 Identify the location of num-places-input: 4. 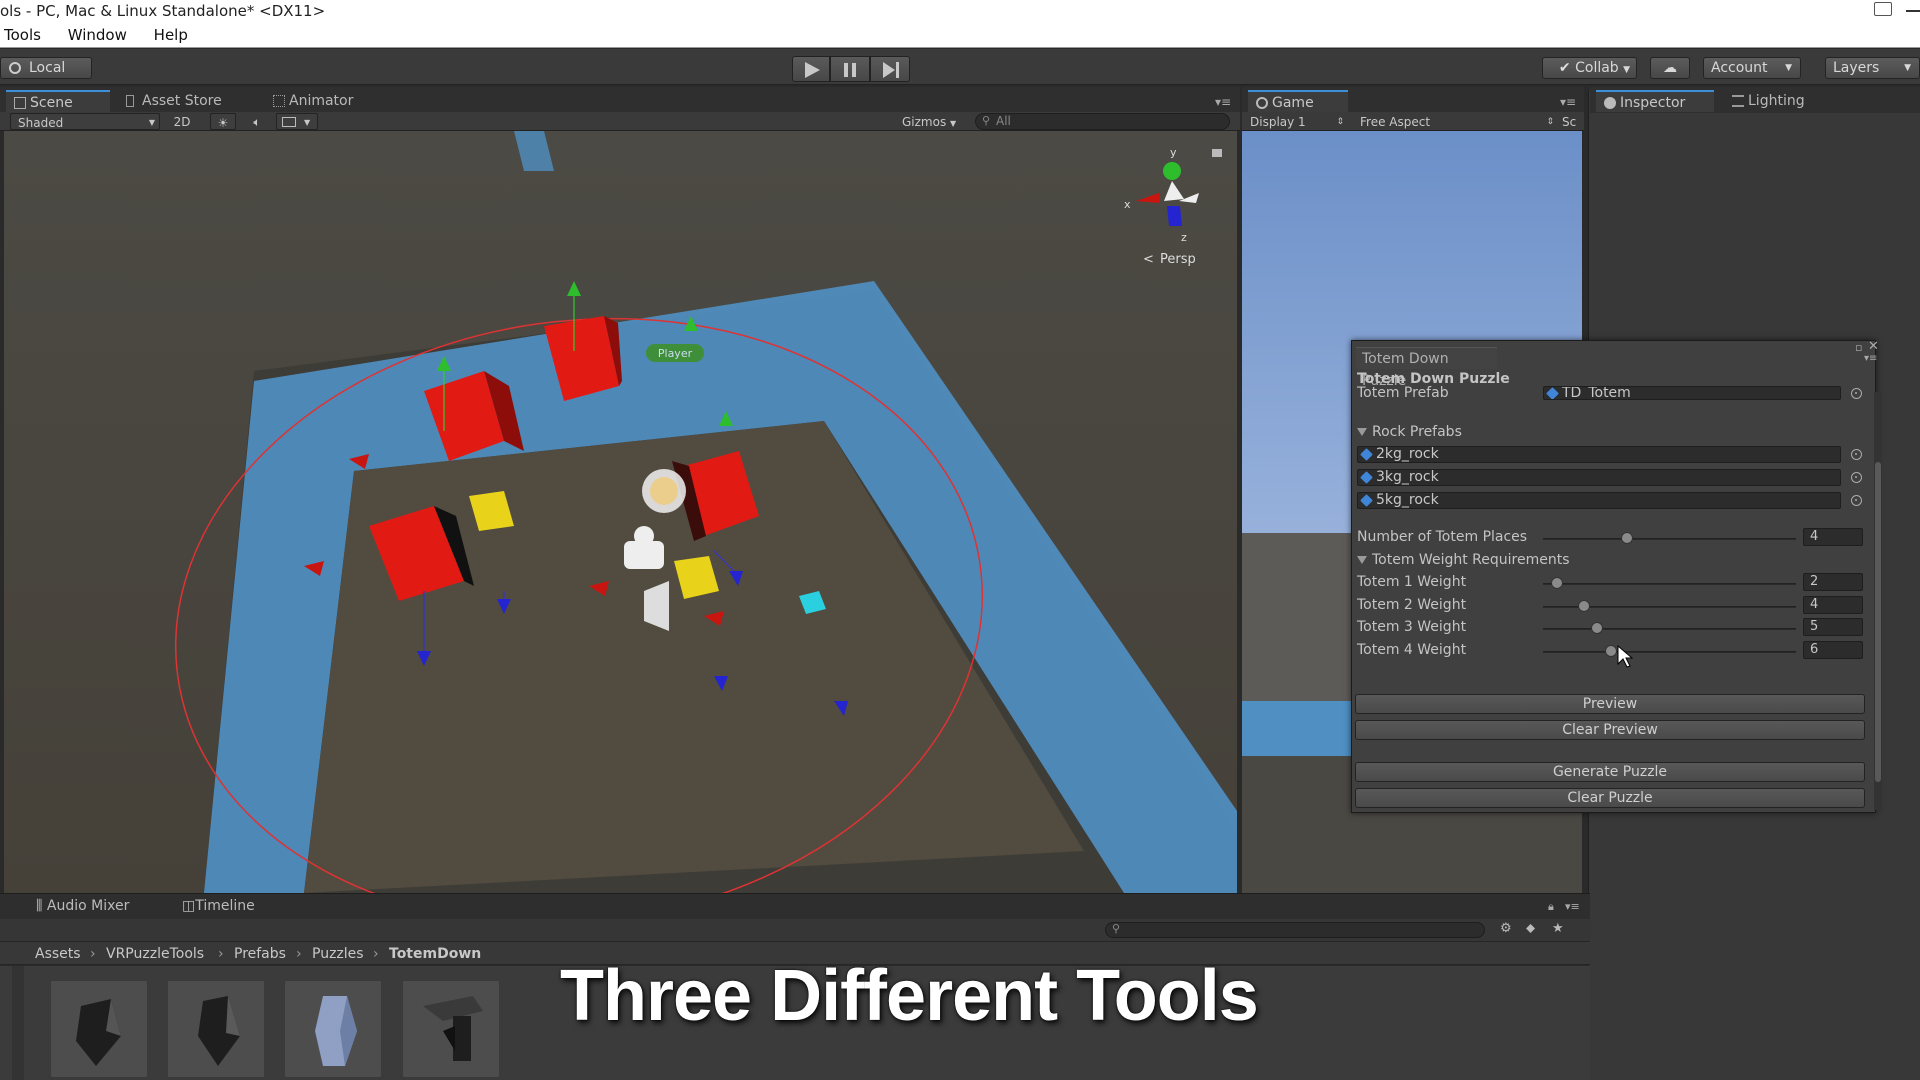
(1833, 537).